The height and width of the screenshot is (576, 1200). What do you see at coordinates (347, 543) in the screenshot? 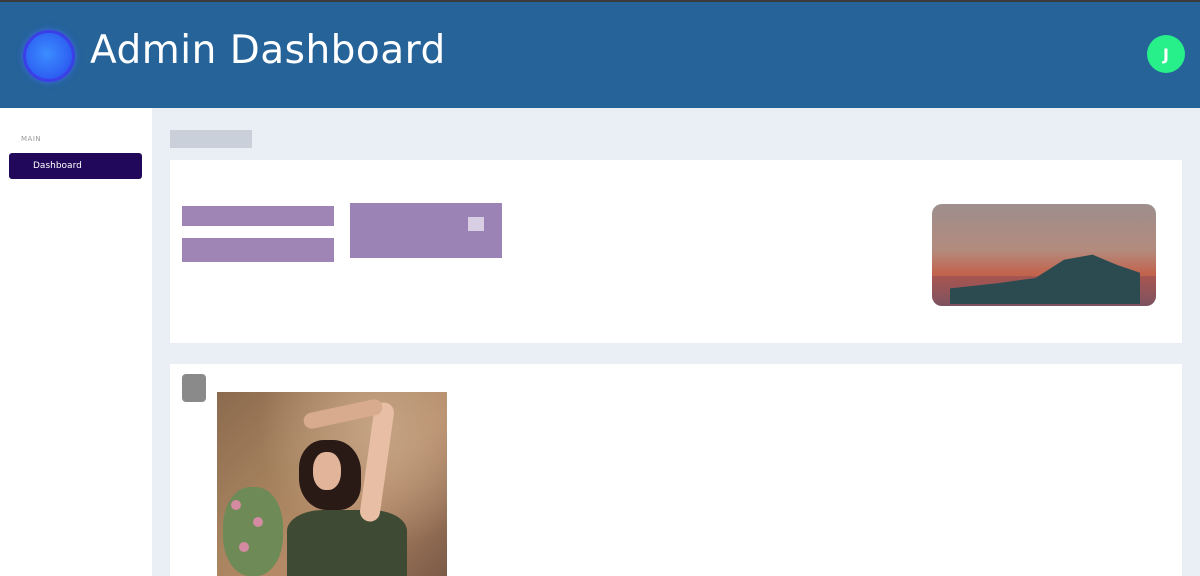
I see `photo-person-body` at bounding box center [347, 543].